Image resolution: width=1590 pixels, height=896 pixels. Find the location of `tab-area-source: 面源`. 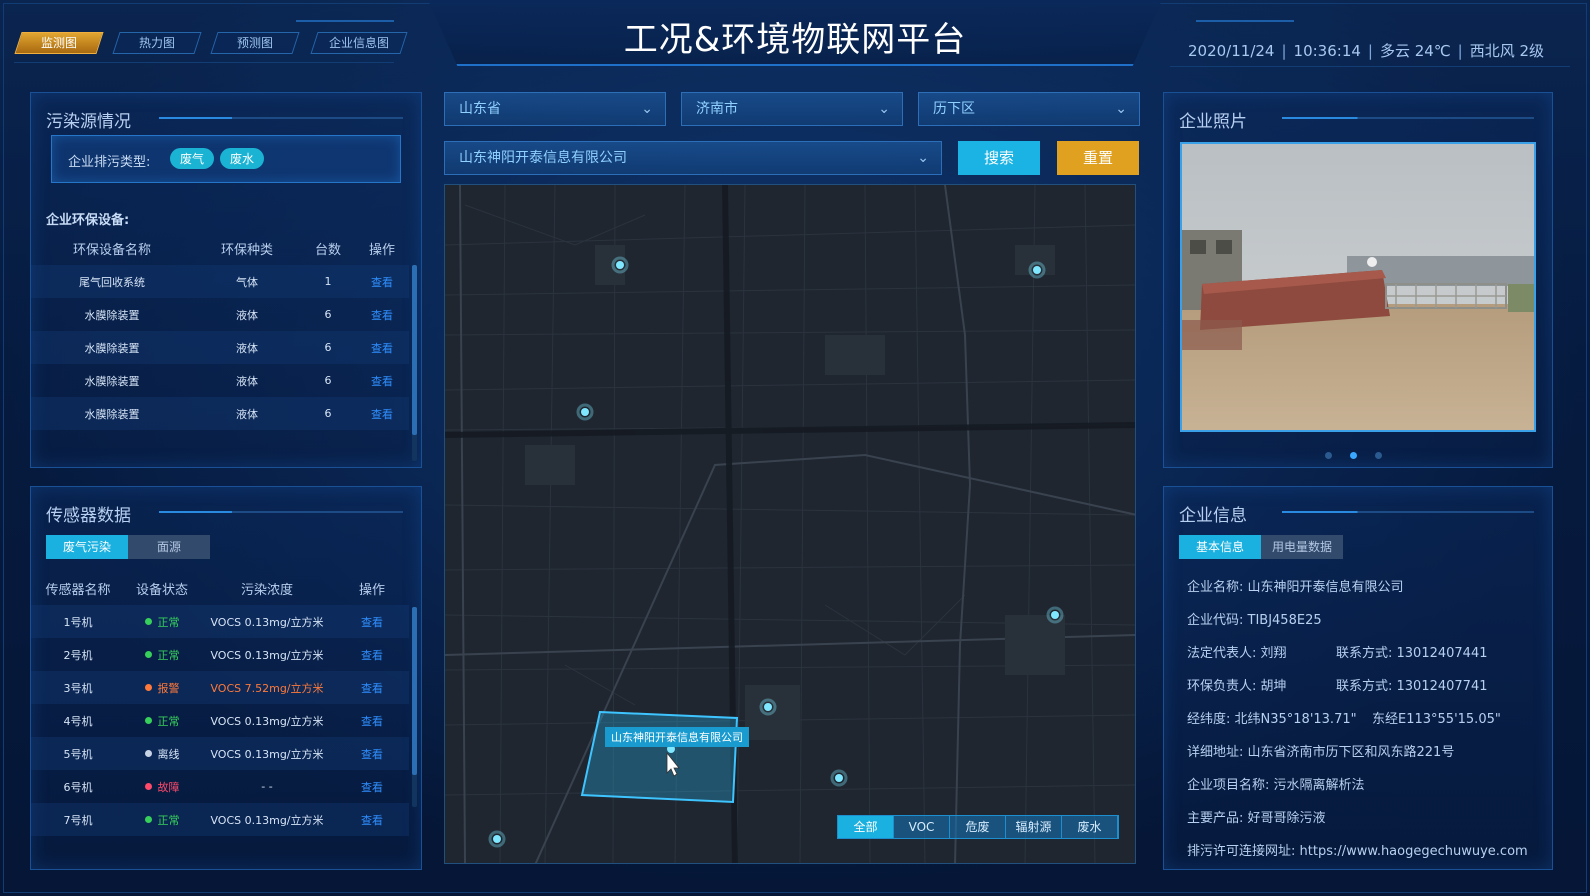

tab-area-source: 面源 is located at coordinates (169, 547).